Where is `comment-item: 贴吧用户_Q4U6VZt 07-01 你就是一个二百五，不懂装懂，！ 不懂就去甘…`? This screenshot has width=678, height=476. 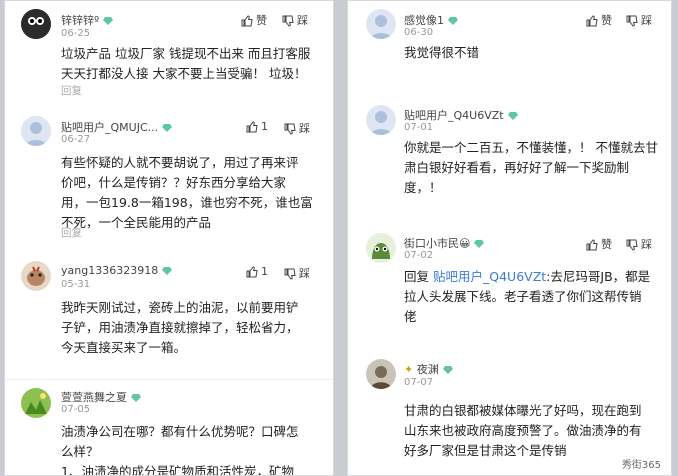
comment-item: 贴吧用户_Q4U6VZt 07-01 你就是一个二百五，不懂装懂，！ 不懂就去甘… is located at coordinates (509, 157).